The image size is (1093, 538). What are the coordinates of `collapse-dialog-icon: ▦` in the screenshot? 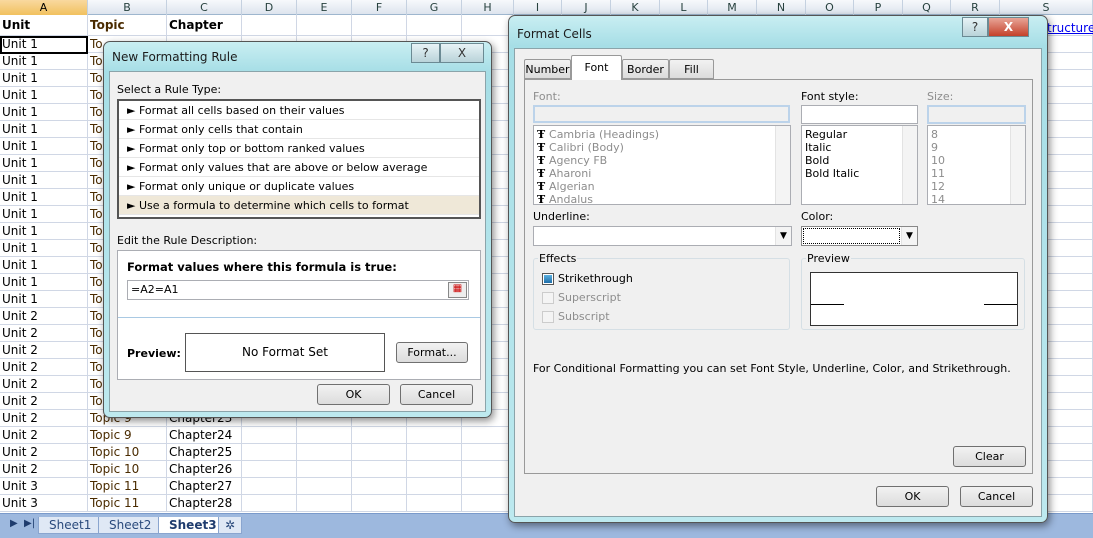 It's located at (457, 290).